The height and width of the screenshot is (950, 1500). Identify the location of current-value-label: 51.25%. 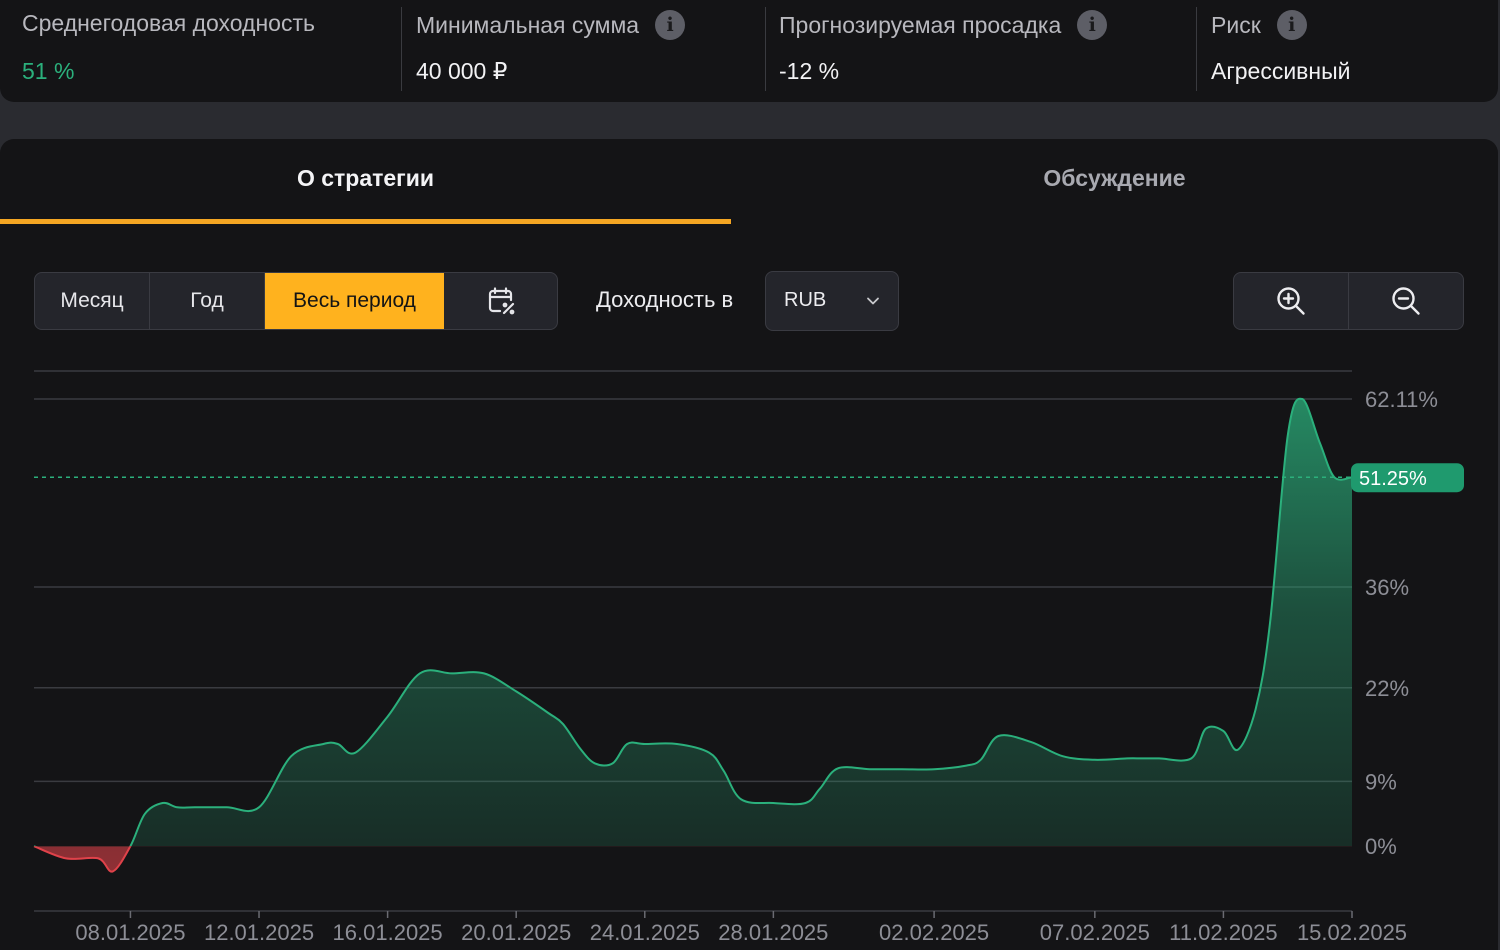
(1393, 479).